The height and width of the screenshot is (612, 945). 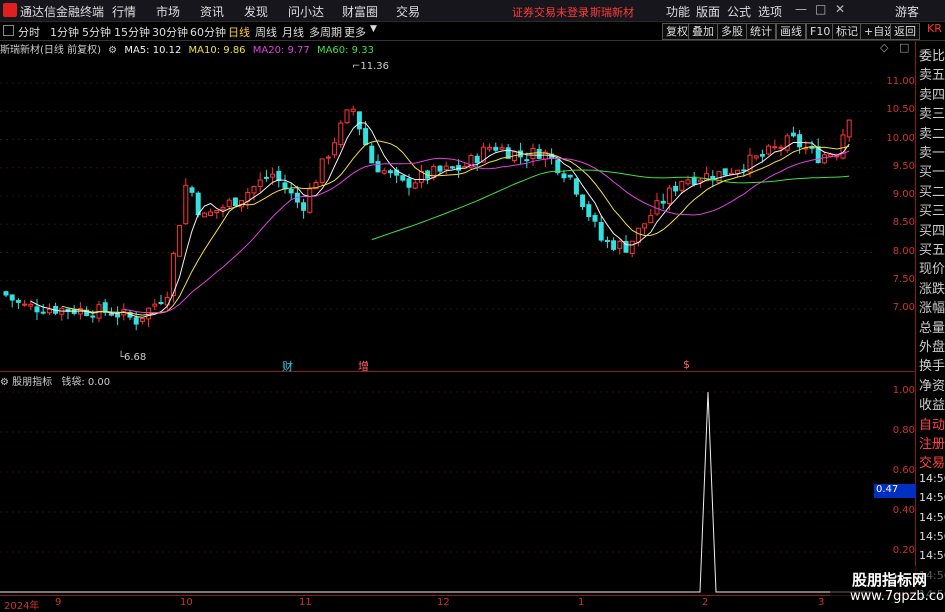 I want to click on side-item: 卖二, so click(x=932, y=132).